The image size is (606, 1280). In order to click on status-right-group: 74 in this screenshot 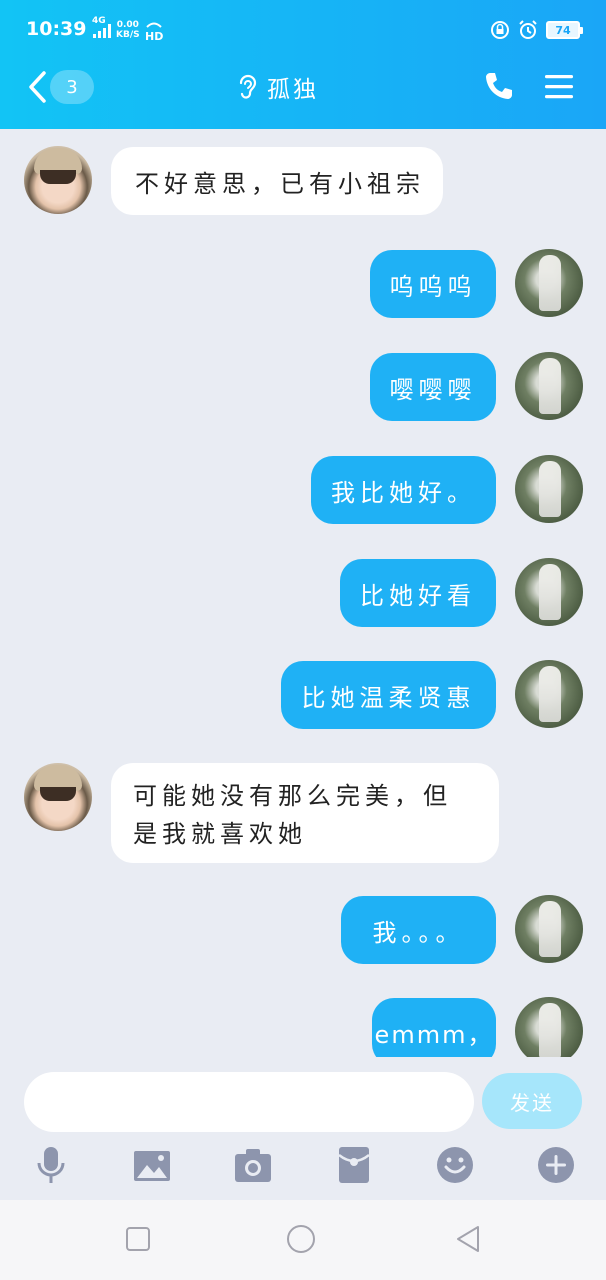, I will do `click(536, 30)`.